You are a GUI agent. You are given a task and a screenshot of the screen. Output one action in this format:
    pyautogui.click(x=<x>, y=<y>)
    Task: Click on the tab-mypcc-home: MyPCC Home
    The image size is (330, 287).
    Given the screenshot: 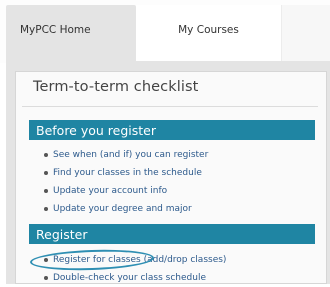 What is the action you would take?
    pyautogui.click(x=71, y=33)
    